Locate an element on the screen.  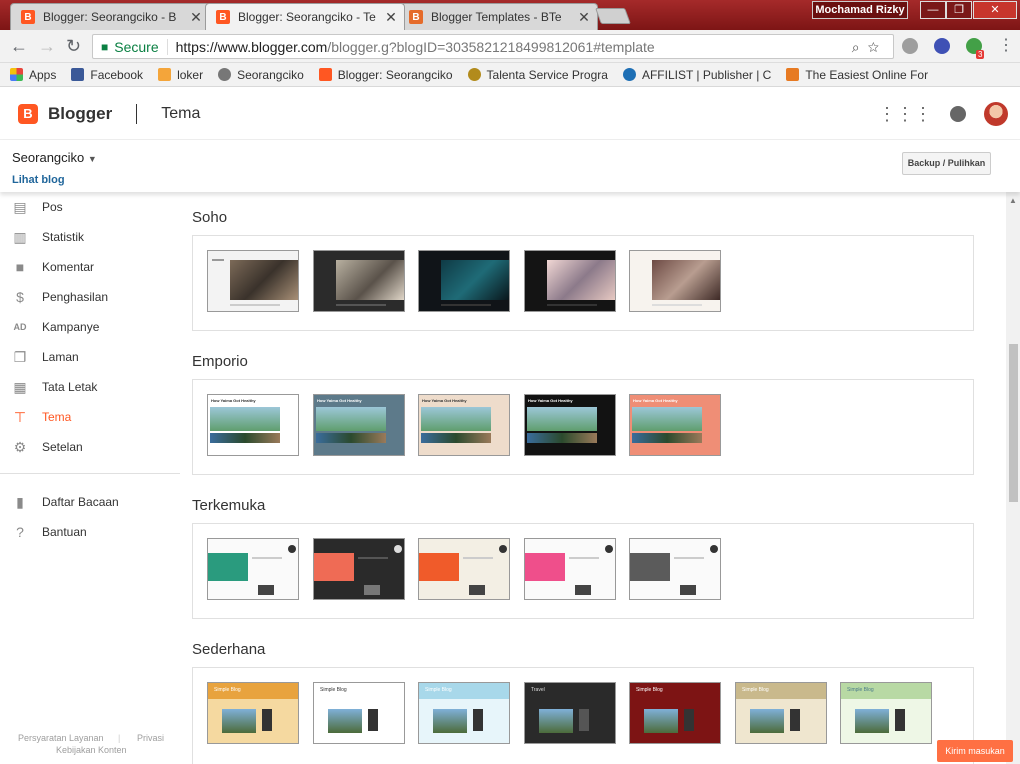
terms-link: Persyaratan Layanan is located at coordinates (61, 738).